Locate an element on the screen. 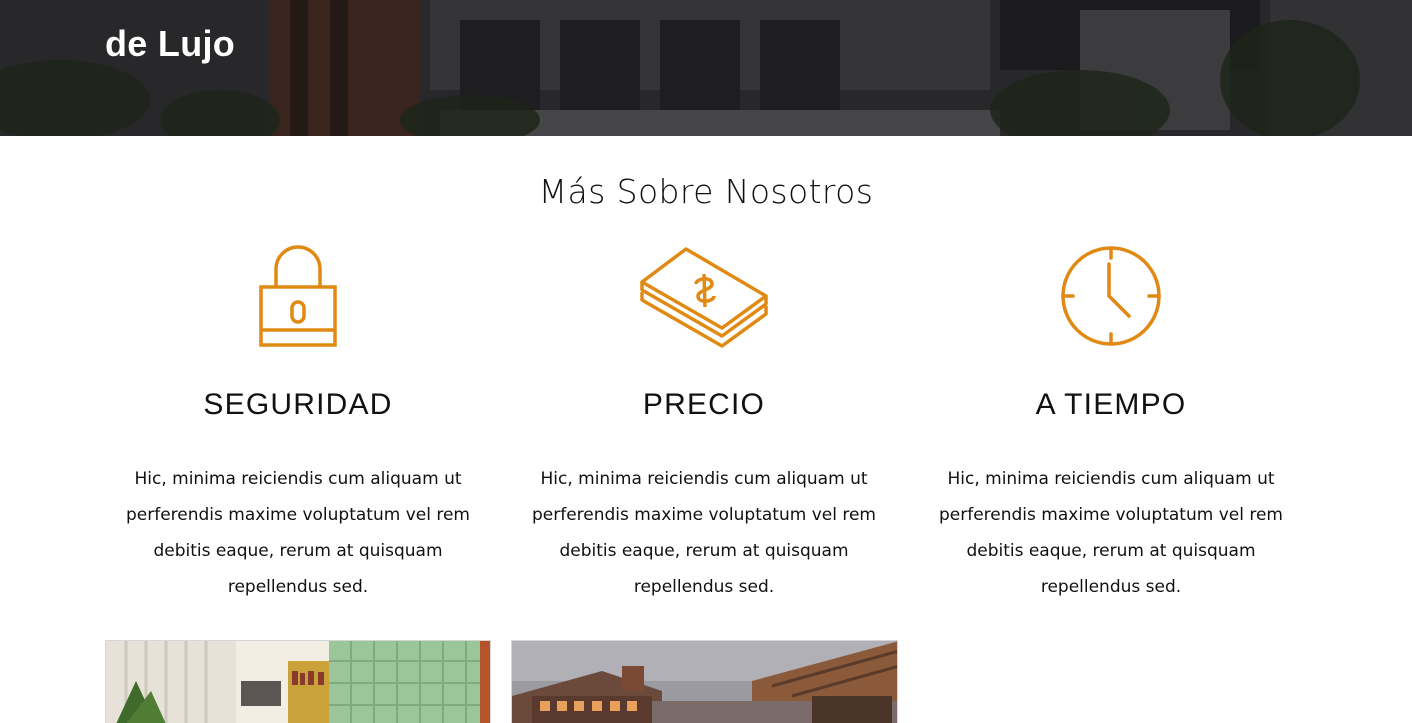 The height and width of the screenshot is (723, 1412). gallery-card-house is located at coordinates (704, 681).